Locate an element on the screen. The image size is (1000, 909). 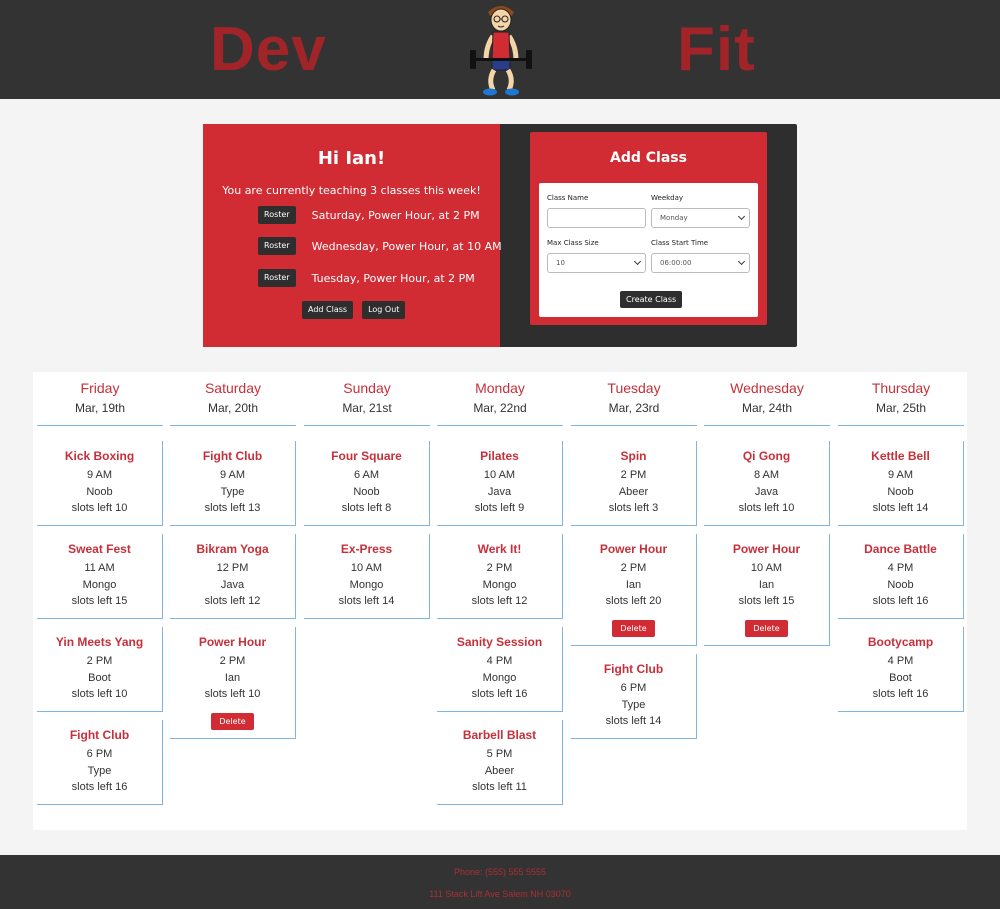
class-slots: slots left 13 is located at coordinates (232, 508).